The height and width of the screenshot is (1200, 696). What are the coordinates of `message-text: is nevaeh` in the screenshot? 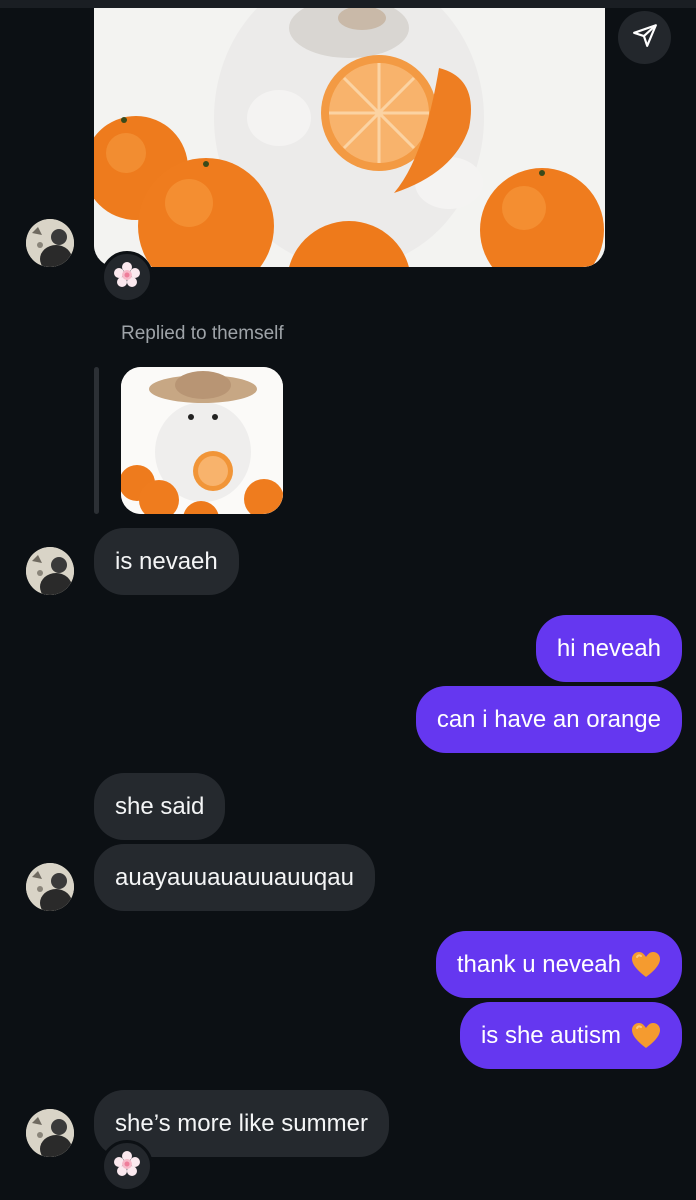 It's located at (166, 561).